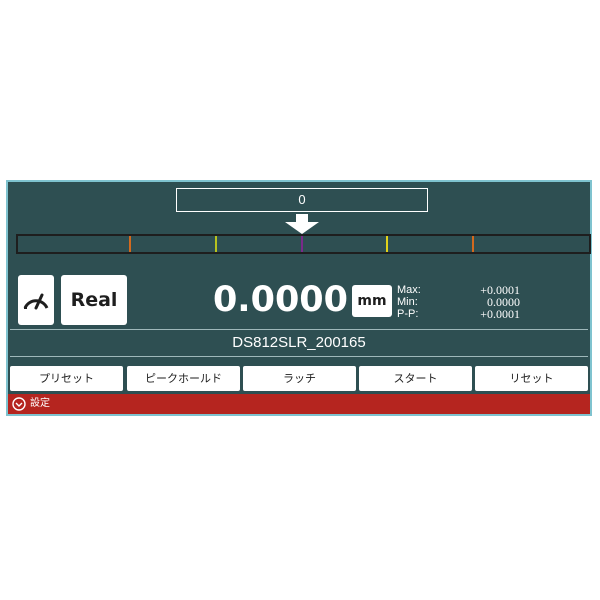 The image size is (600, 600). I want to click on stats-labels: Max: Min: P-P:, so click(409, 302).